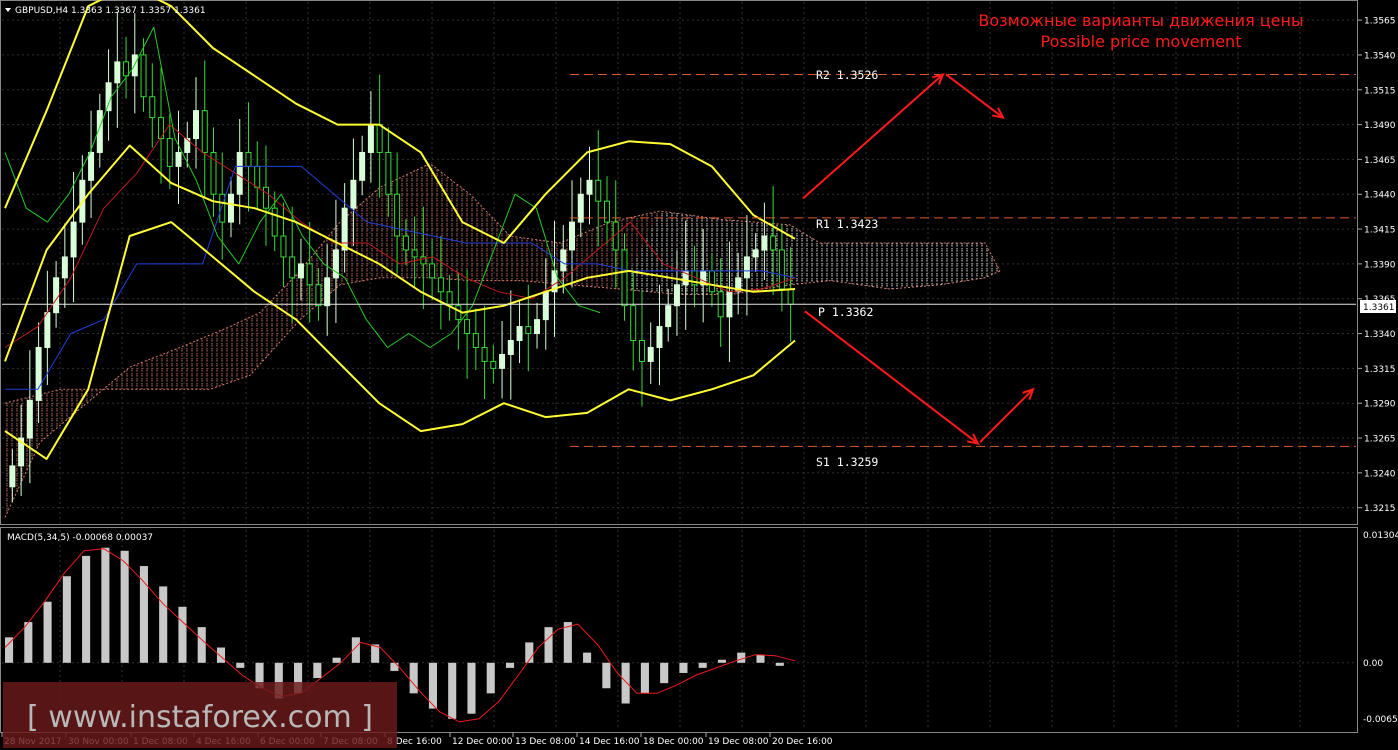 The image size is (1398, 750). Describe the element at coordinates (1380, 56) in the screenshot. I see `price-tick-label: 1.3540` at that location.